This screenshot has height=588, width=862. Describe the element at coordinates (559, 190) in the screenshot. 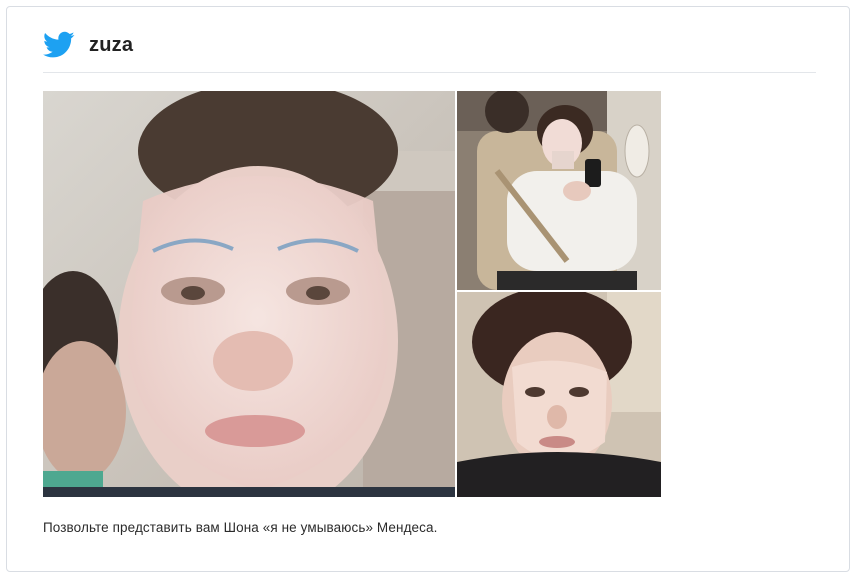

I see `photo-airplane` at that location.